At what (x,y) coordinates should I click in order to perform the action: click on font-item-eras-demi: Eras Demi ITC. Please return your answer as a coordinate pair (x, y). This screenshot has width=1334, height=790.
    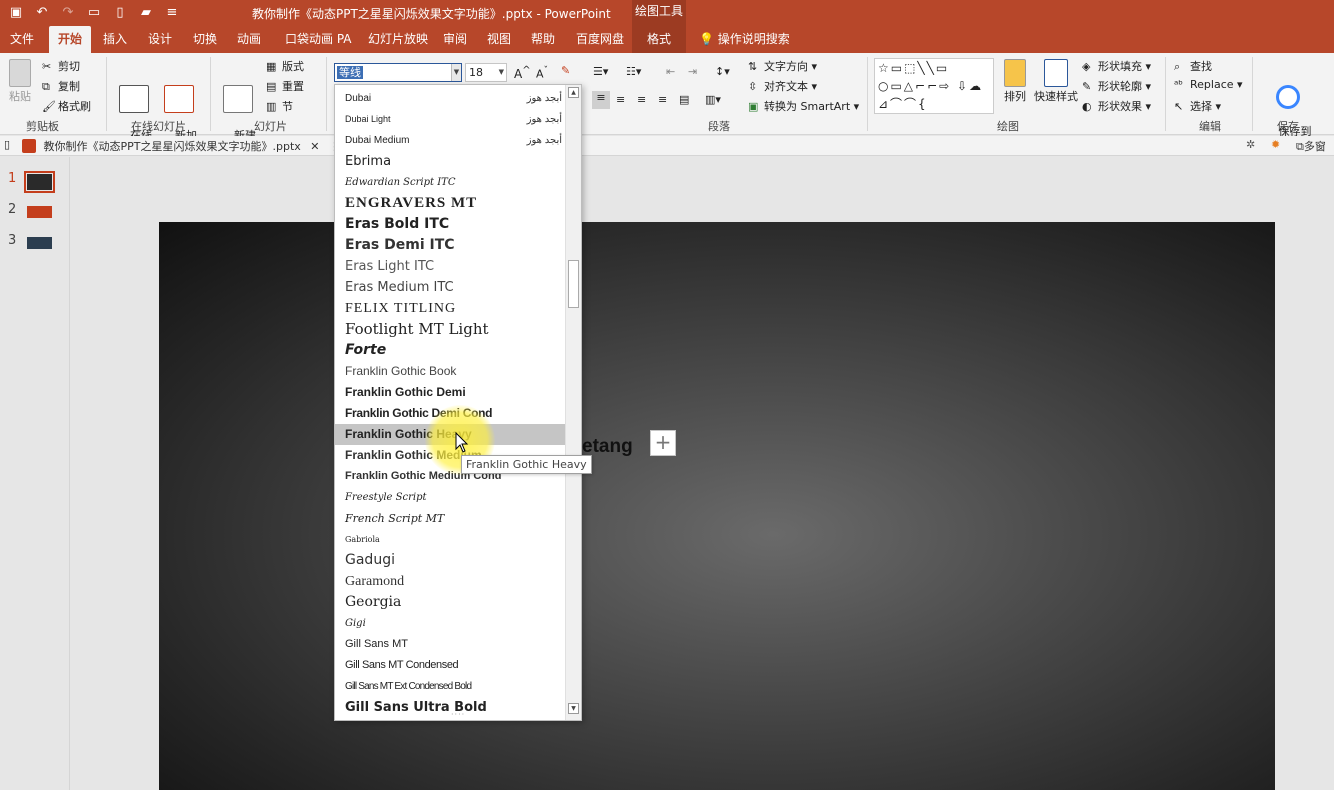
    Looking at the image, I should click on (450, 245).